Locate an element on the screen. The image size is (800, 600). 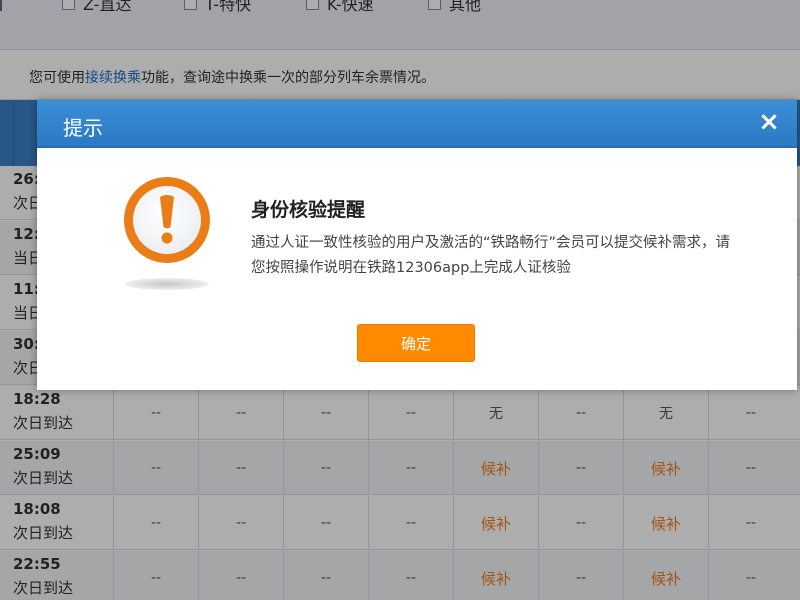
confirm-button: 确定 is located at coordinates (416, 343).